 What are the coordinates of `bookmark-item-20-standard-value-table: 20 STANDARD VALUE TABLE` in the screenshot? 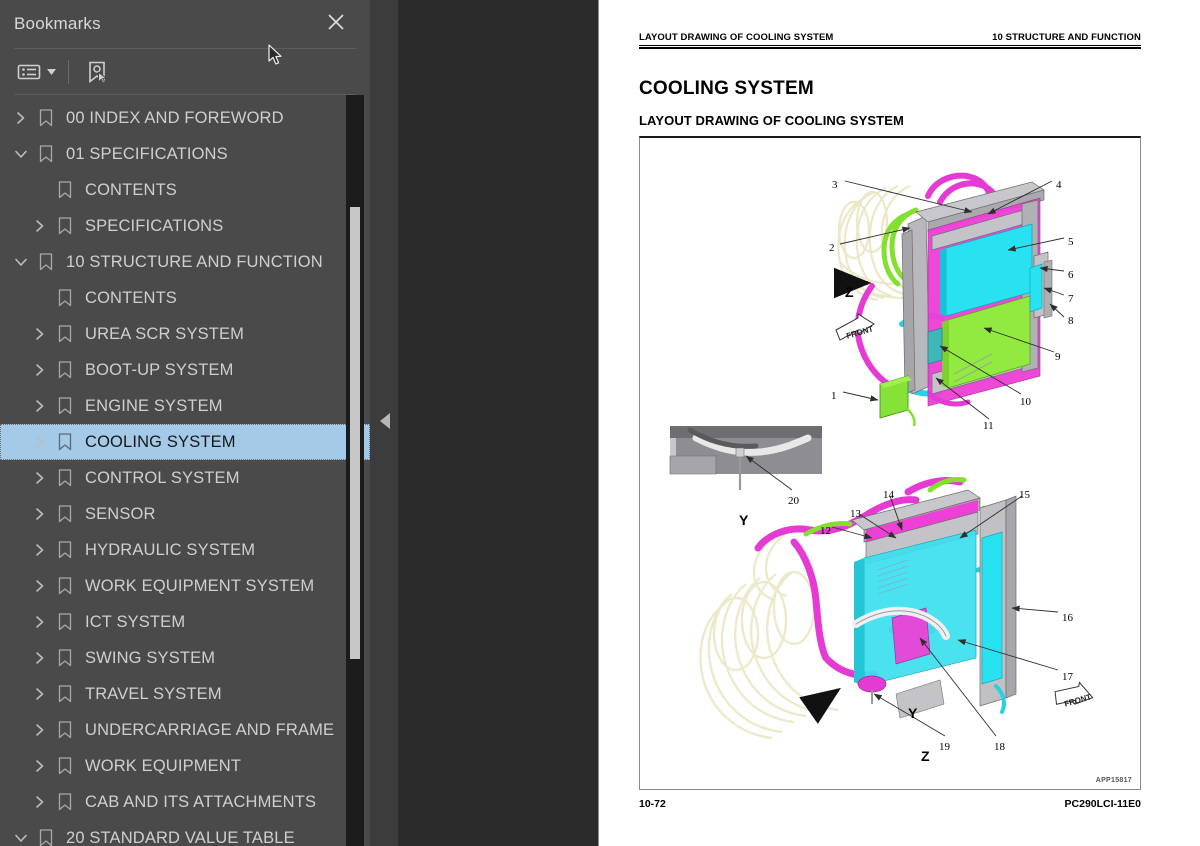 It's located at (185, 833).